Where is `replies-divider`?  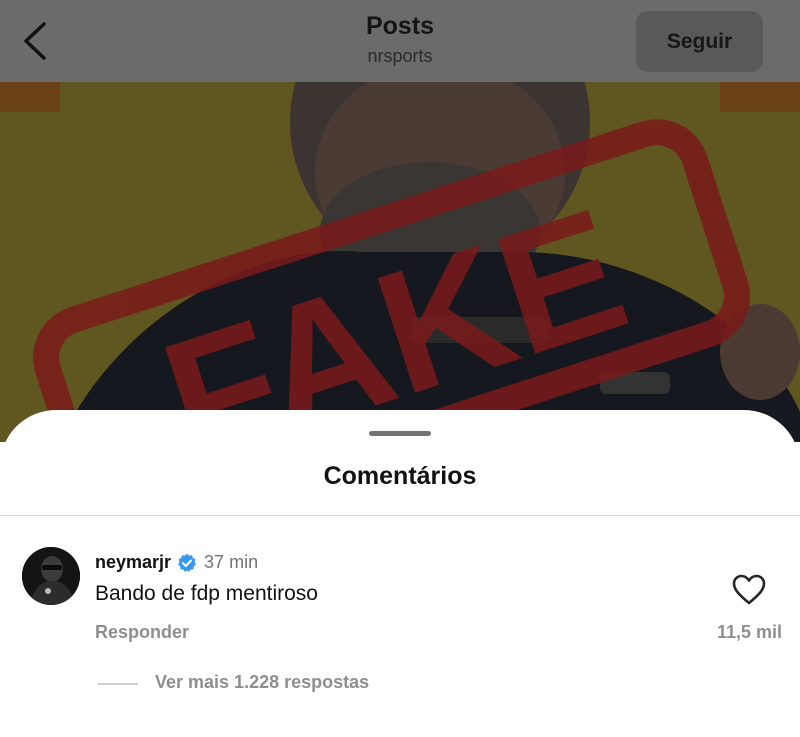 replies-divider is located at coordinates (118, 684).